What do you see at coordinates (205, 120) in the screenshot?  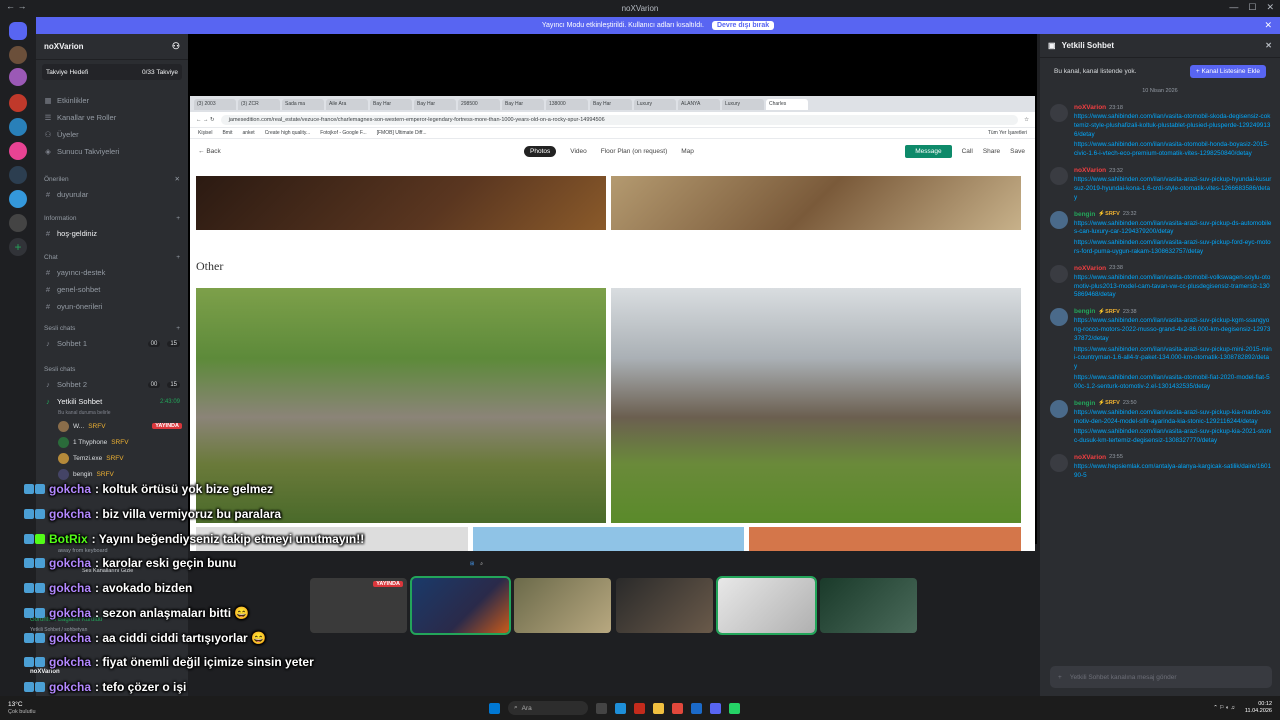 I see `nav-arrows-icon: ← → ↻` at bounding box center [205, 120].